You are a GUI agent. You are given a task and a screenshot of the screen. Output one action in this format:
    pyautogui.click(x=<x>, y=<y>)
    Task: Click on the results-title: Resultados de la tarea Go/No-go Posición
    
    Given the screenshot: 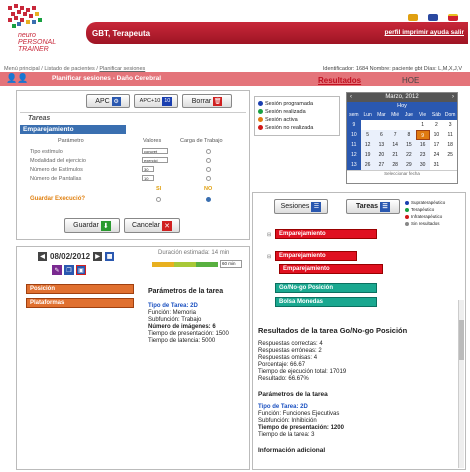 What is the action you would take?
    pyautogui.click(x=333, y=330)
    